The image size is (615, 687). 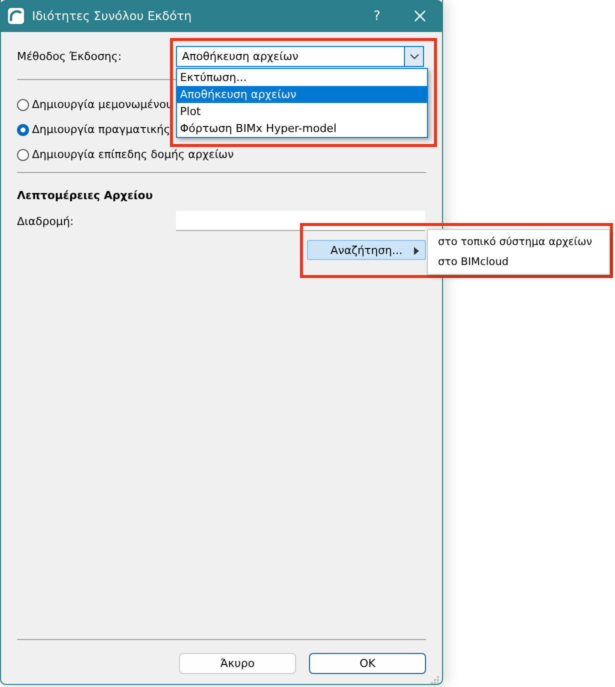 What do you see at coordinates (414, 57) in the screenshot?
I see `chevron-down-icon` at bounding box center [414, 57].